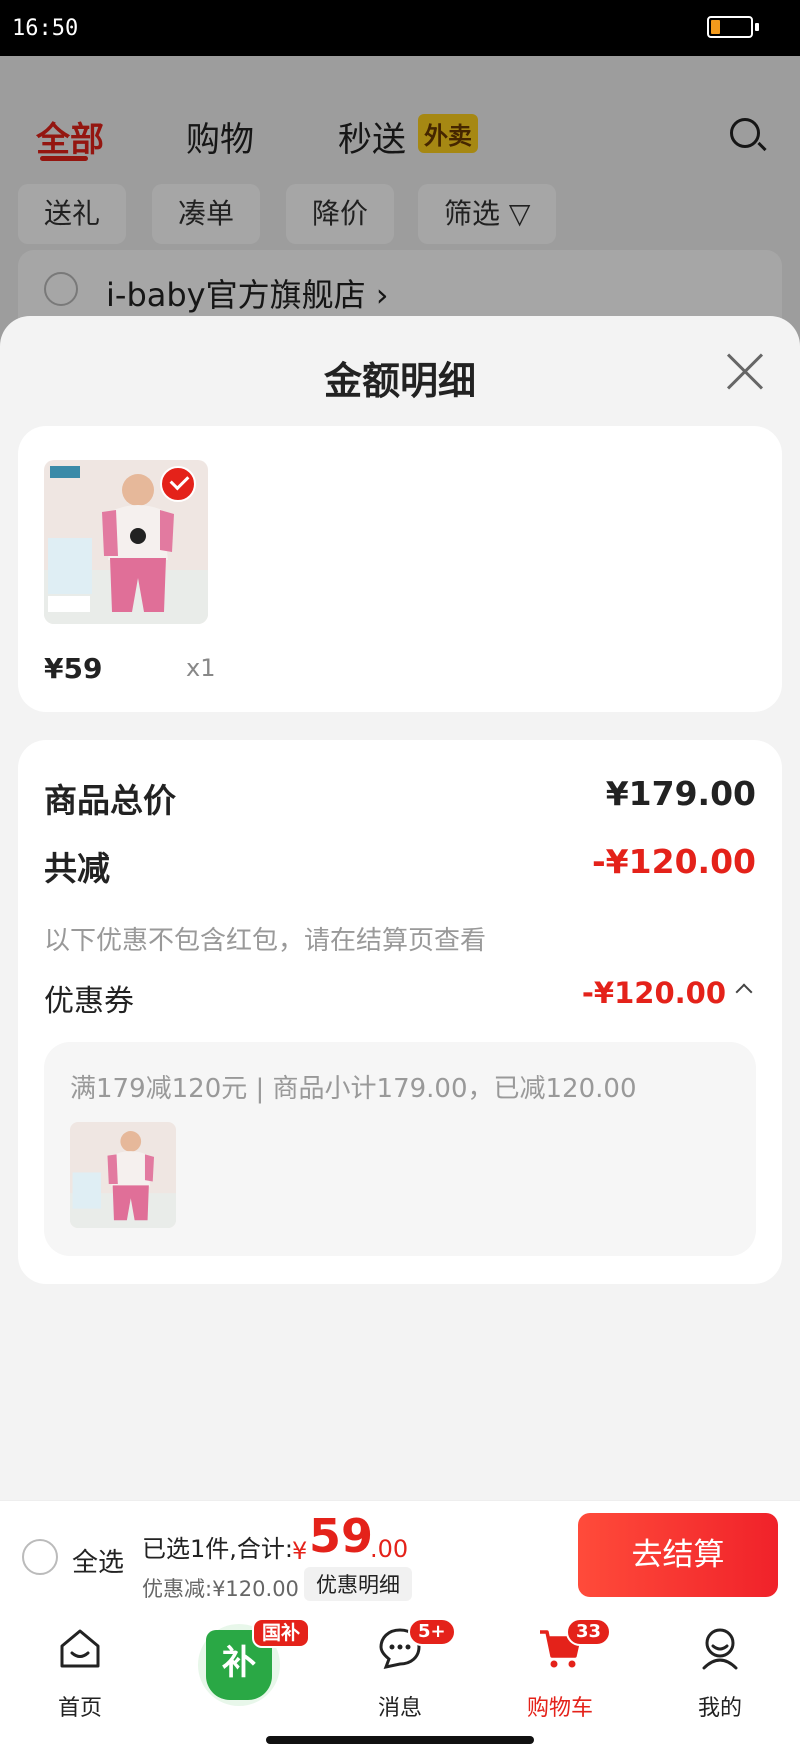 The image size is (800, 1758). What do you see at coordinates (98, 1560) in the screenshot?
I see `select-all-label: 全选` at bounding box center [98, 1560].